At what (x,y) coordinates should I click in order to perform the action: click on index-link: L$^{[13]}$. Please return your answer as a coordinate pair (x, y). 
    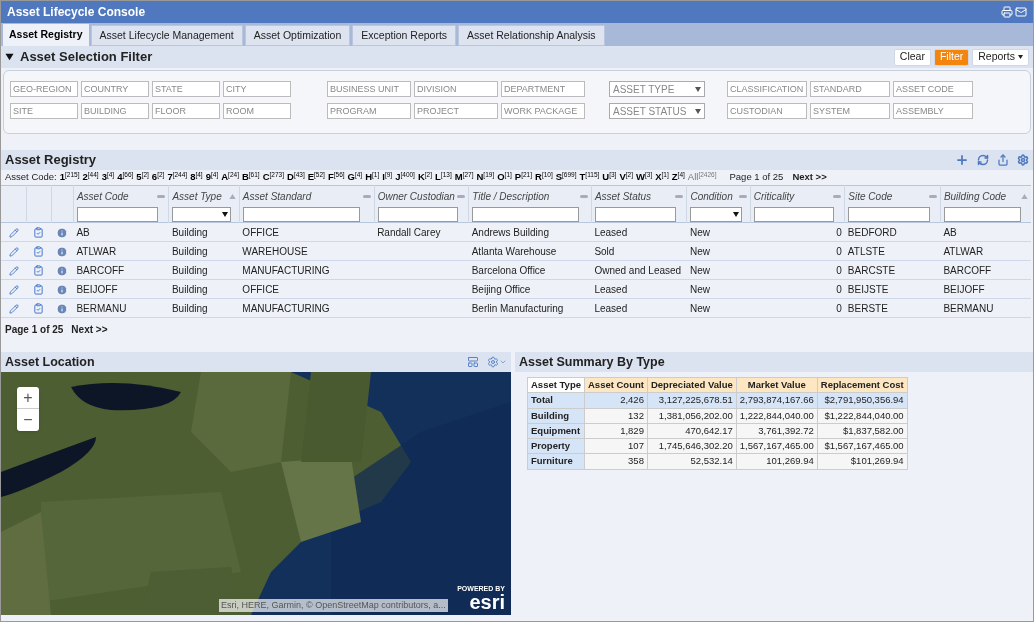
    Looking at the image, I should click on (443, 177).